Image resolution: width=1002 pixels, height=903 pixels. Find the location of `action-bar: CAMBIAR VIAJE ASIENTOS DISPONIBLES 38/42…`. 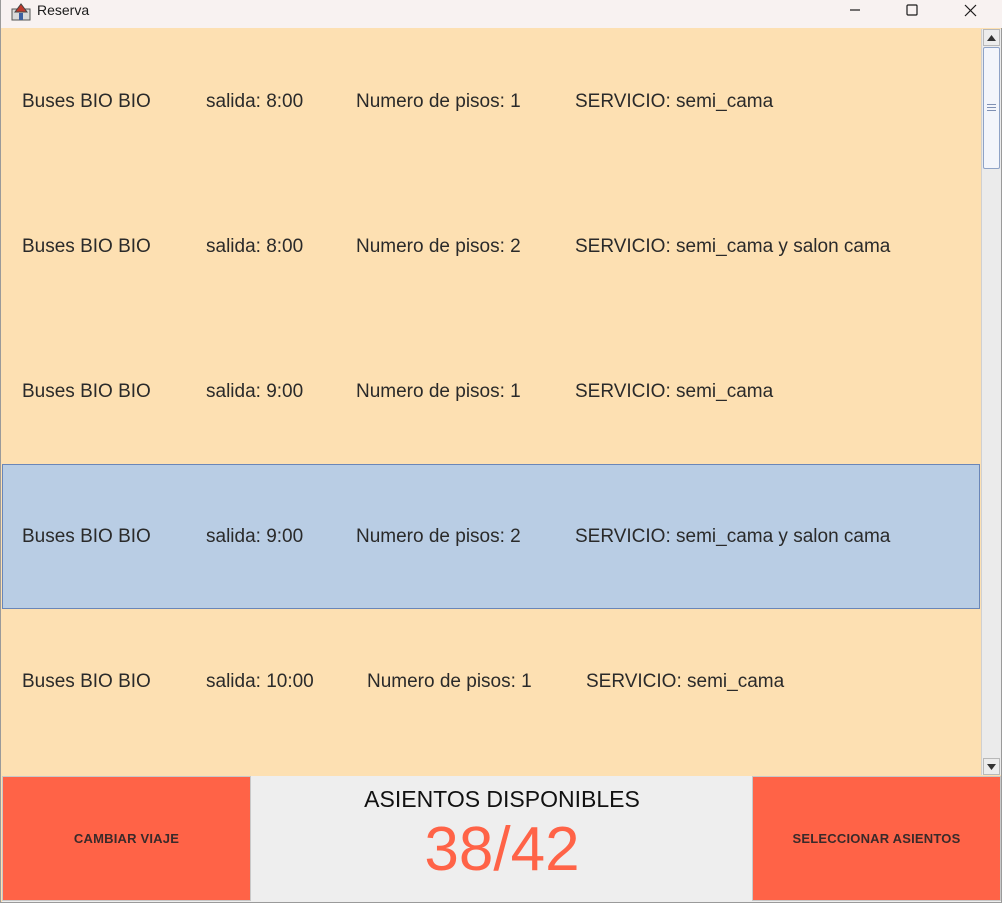

action-bar: CAMBIAR VIAJE ASIENTOS DISPONIBLES 38/42… is located at coordinates (501, 839).